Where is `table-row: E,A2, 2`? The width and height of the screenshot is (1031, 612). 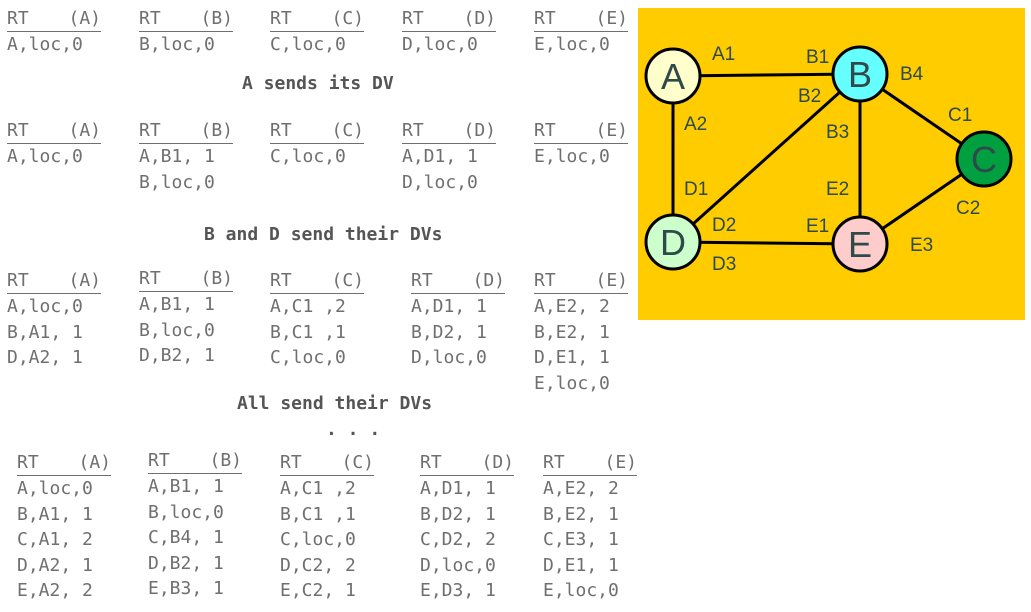 table-row: E,A2, 2 is located at coordinates (55, 590).